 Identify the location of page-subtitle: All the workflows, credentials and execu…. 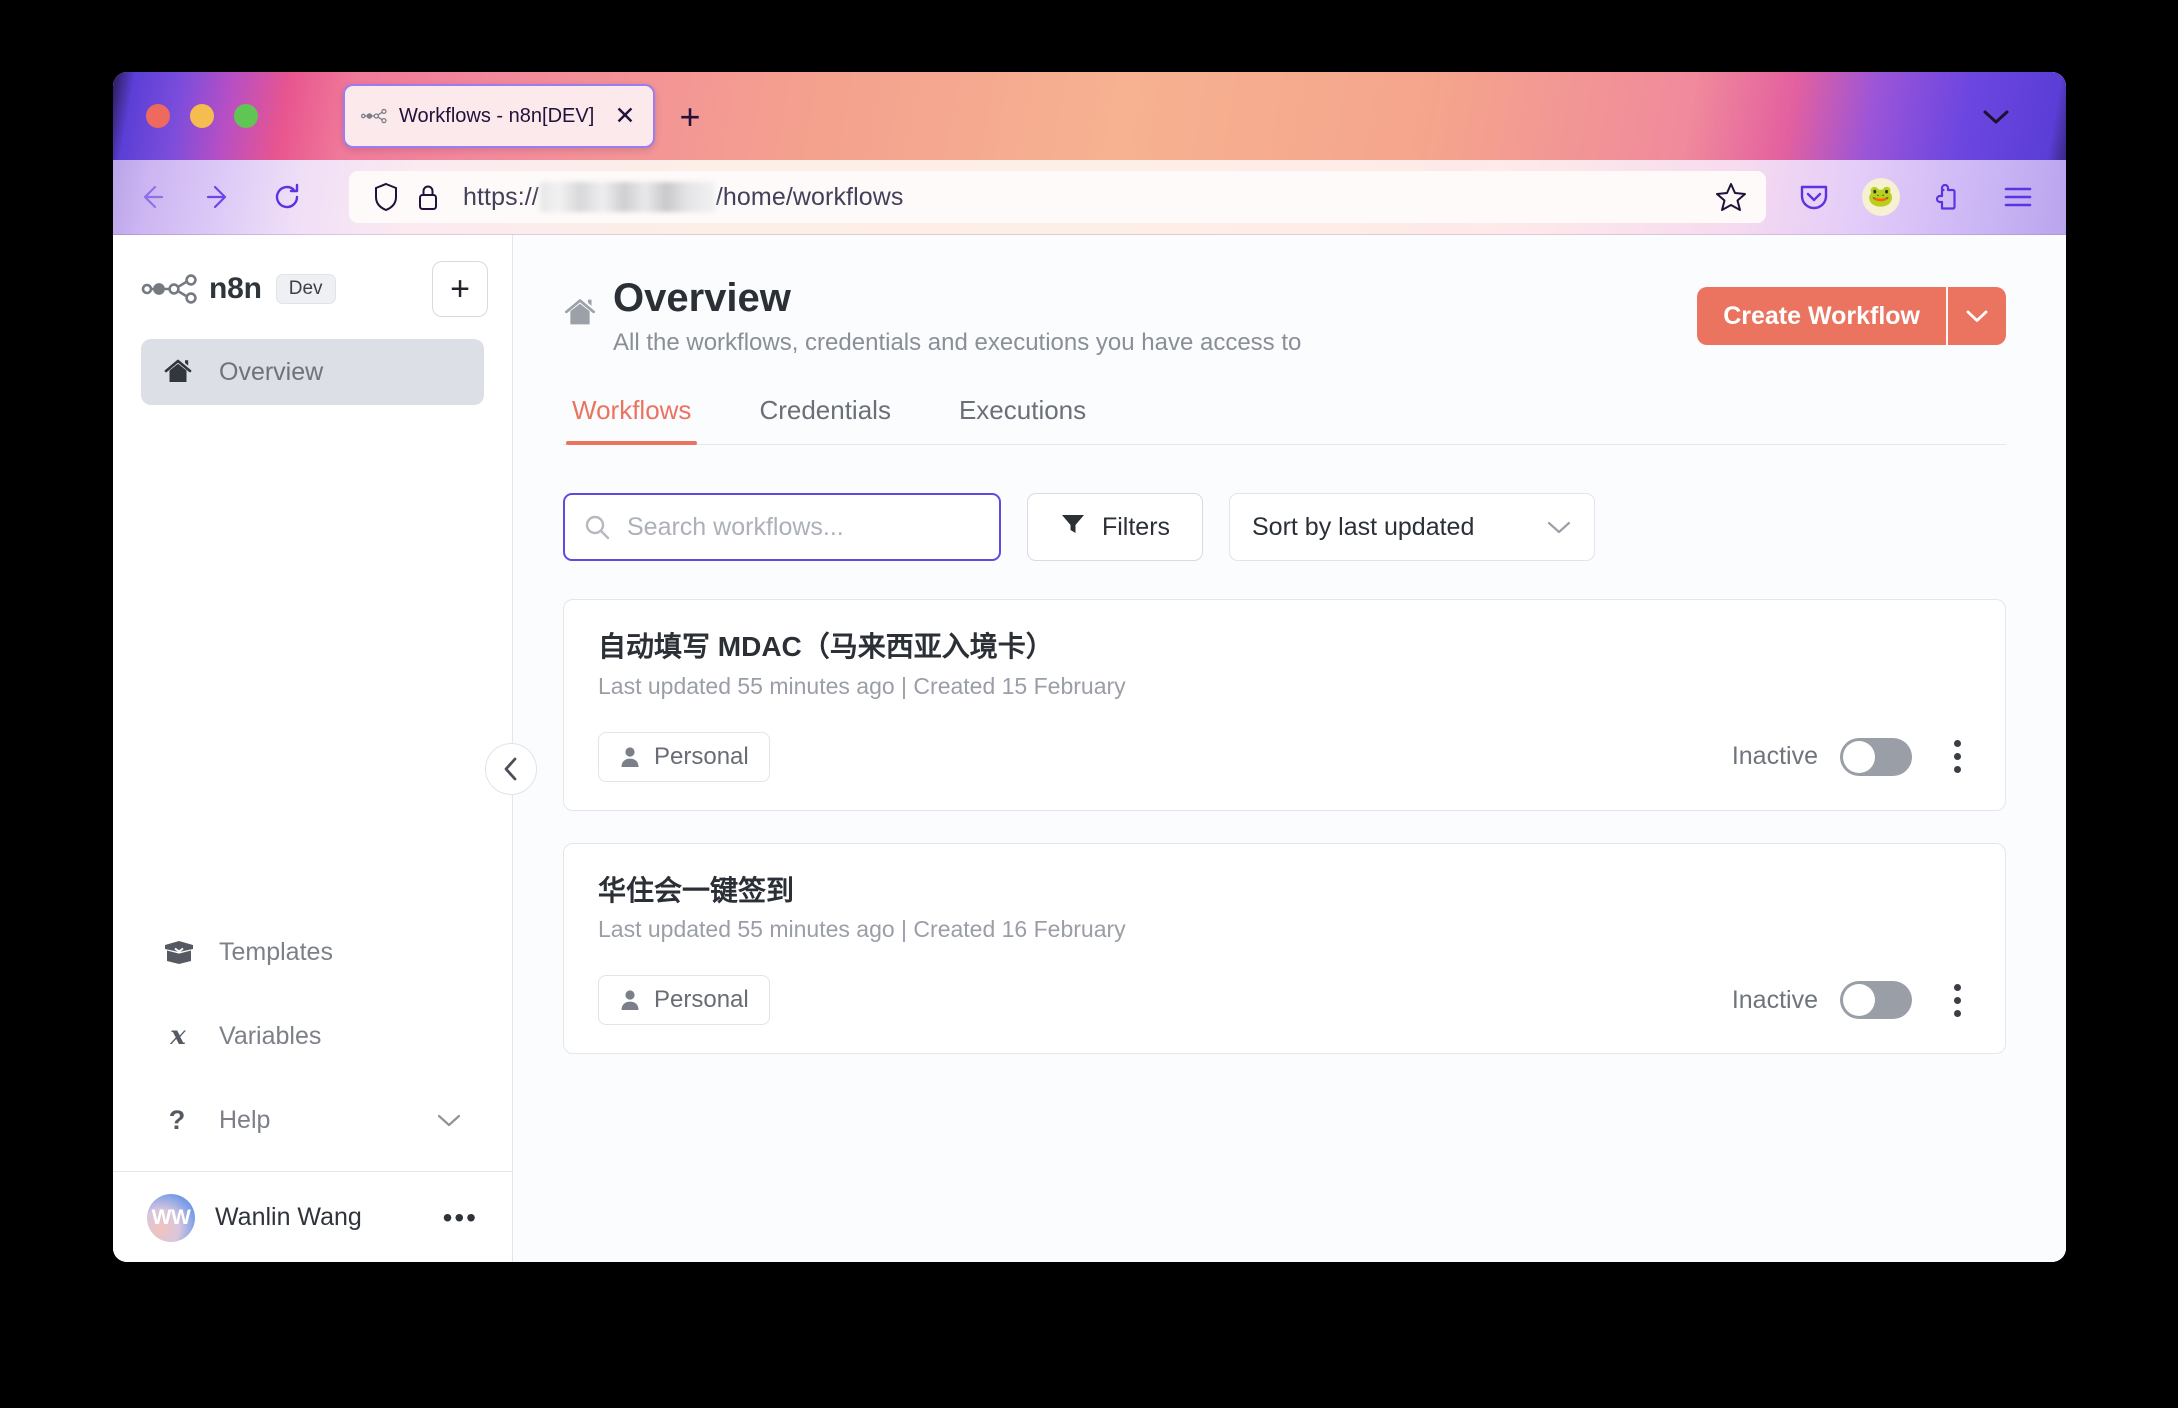
(957, 342).